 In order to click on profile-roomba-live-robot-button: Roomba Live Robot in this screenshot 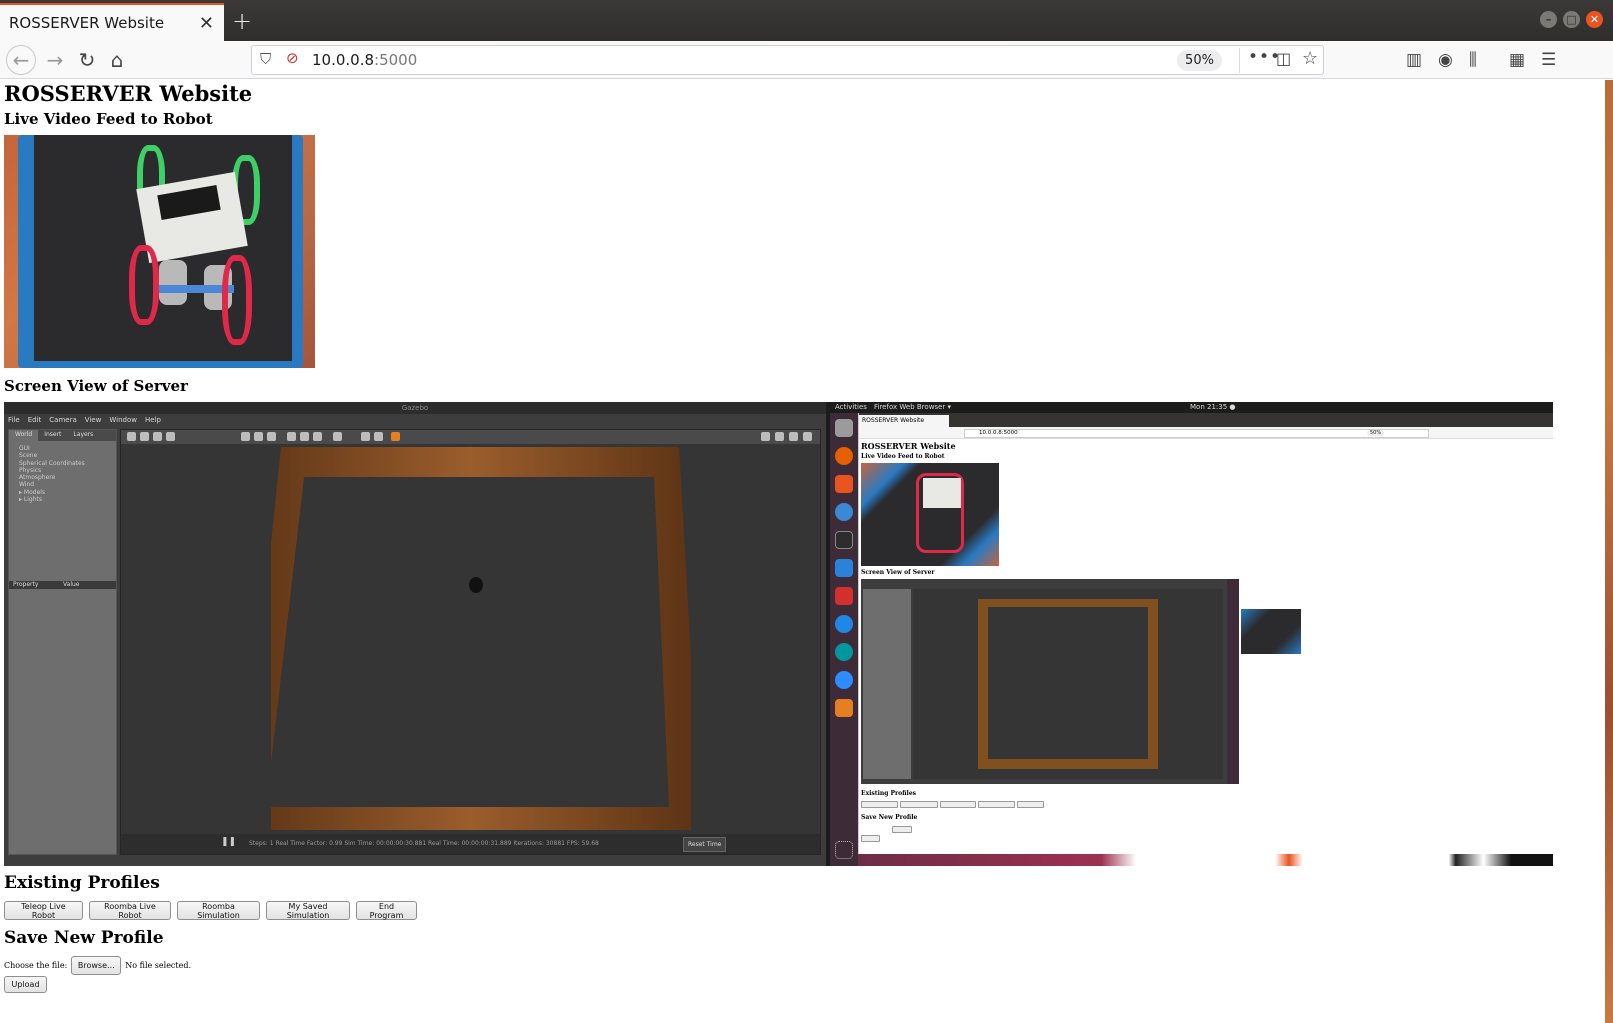, I will do `click(130, 910)`.